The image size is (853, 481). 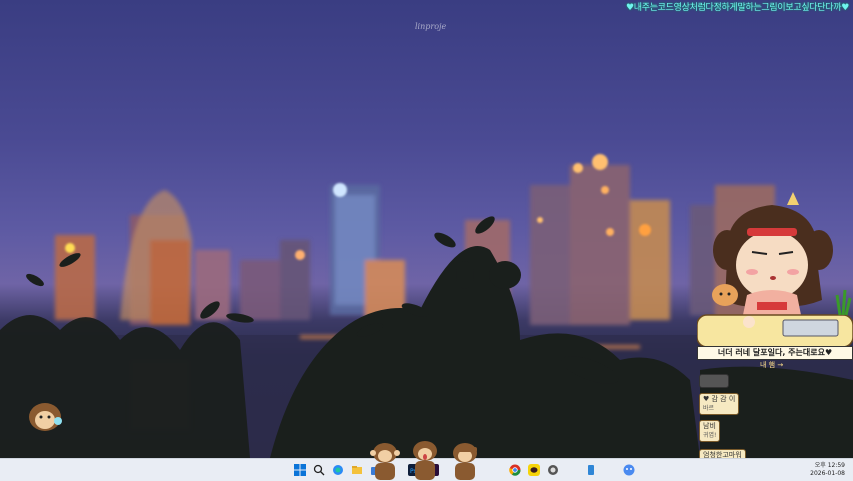 What do you see at coordinates (737, 8) in the screenshot?
I see `scrolling-marquee-text: ♥내주는코드영상처럼다정하게말하는그림이보고싶다단다까♥` at bounding box center [737, 8].